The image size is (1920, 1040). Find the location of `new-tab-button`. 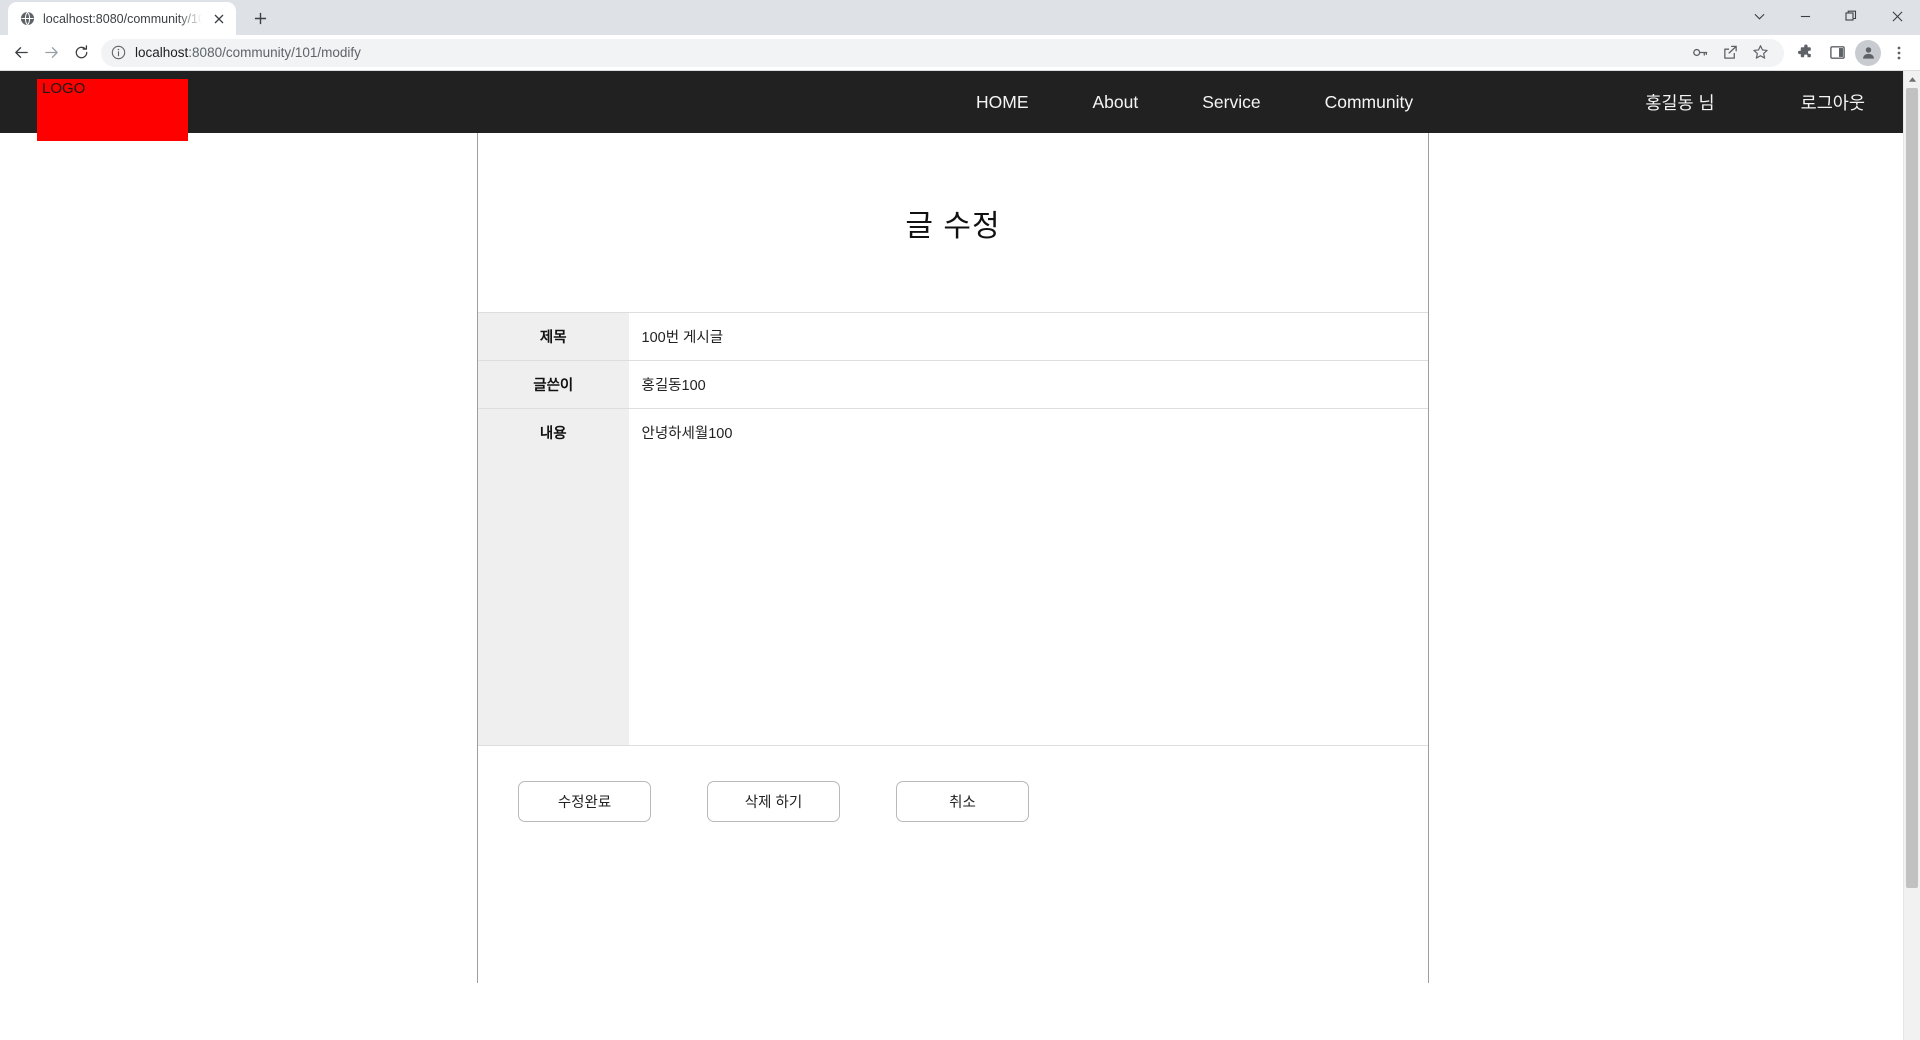

new-tab-button is located at coordinates (260, 18).